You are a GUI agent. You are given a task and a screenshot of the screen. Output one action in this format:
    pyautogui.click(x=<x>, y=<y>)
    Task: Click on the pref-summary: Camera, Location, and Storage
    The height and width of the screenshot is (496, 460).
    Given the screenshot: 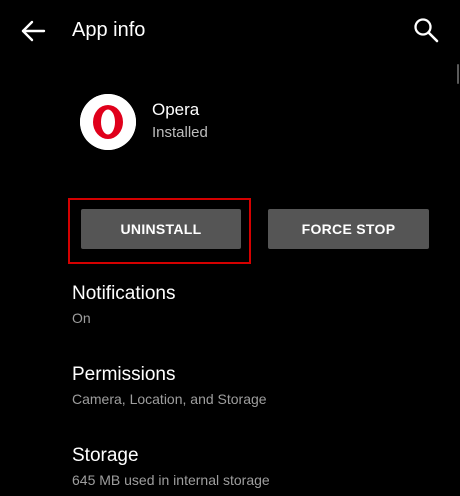 What is the action you would take?
    pyautogui.click(x=169, y=399)
    